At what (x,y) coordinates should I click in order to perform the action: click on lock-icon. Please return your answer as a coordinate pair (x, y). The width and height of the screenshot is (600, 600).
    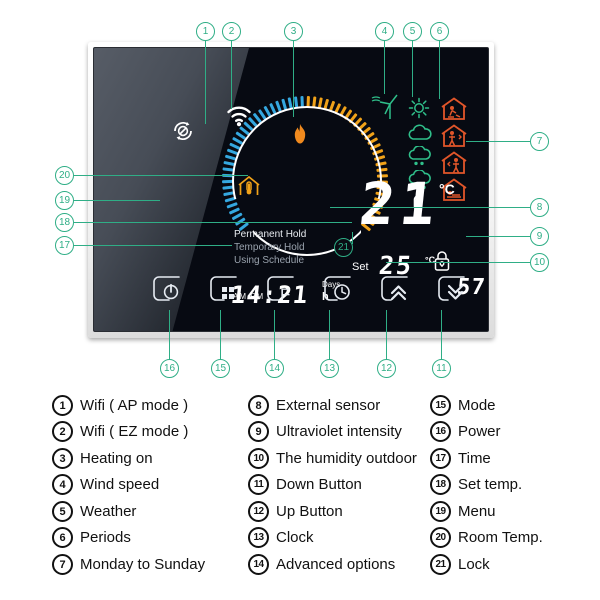
    Looking at the image, I should click on (442, 261).